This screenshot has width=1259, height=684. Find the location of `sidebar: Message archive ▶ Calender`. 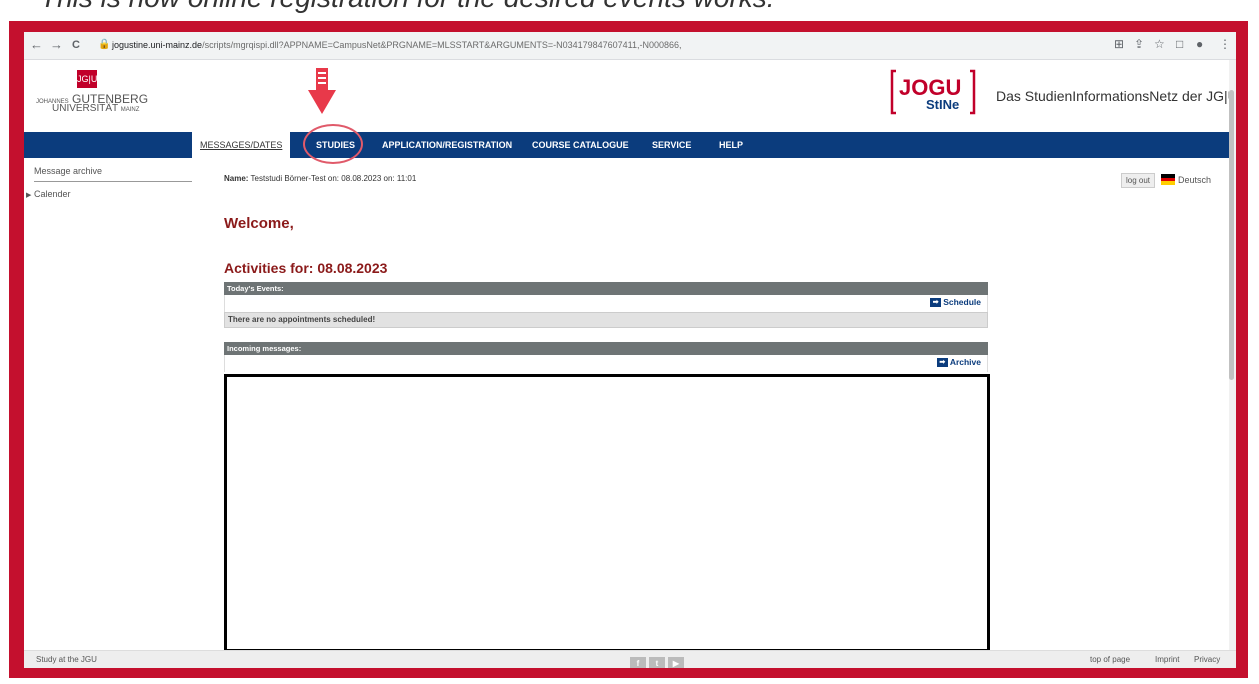

sidebar: Message archive ▶ Calender is located at coordinates (108, 398).